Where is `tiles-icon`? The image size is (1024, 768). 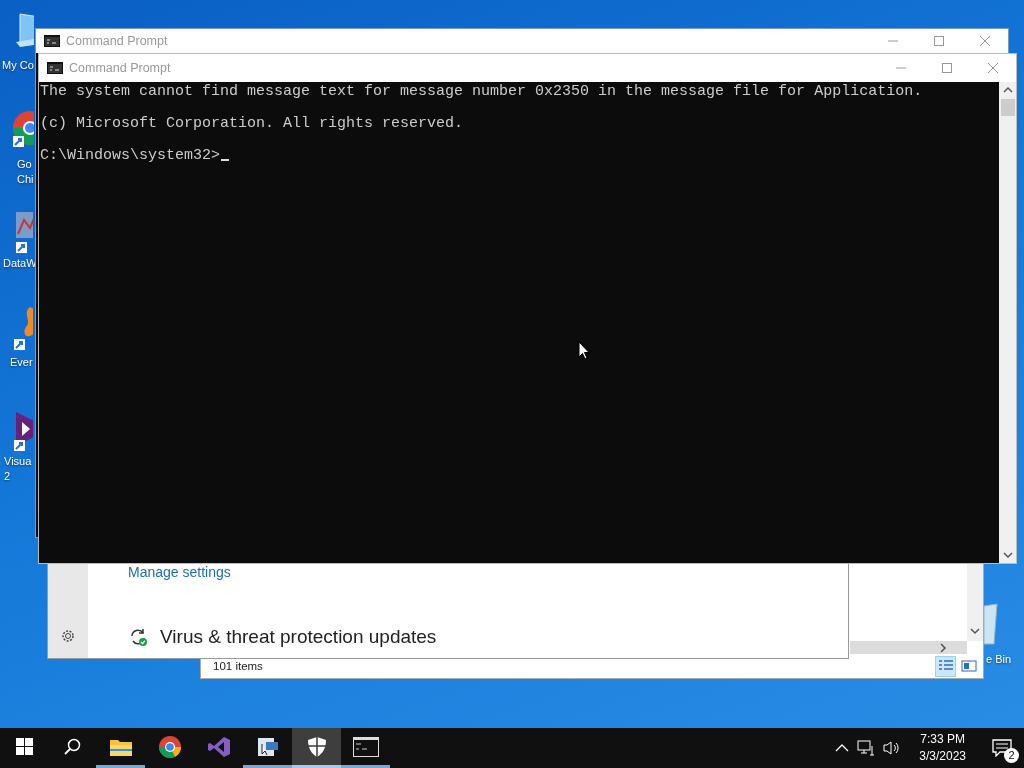 tiles-icon is located at coordinates (968, 666).